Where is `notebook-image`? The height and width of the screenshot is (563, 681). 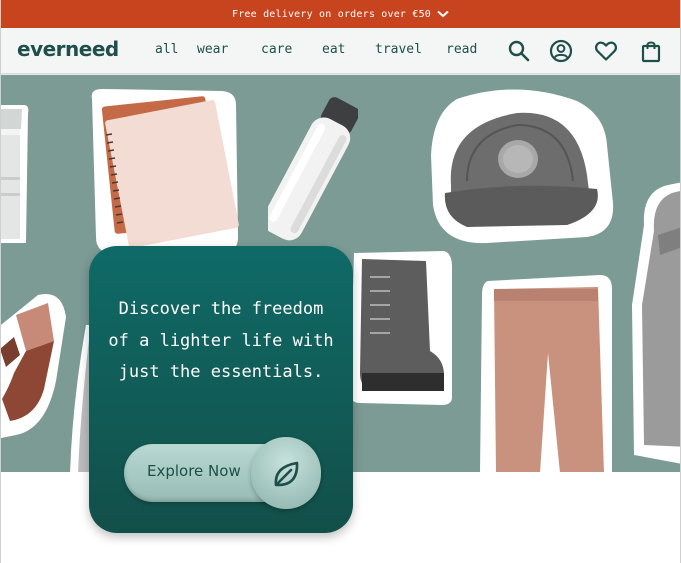
notebook-image is located at coordinates (165, 171).